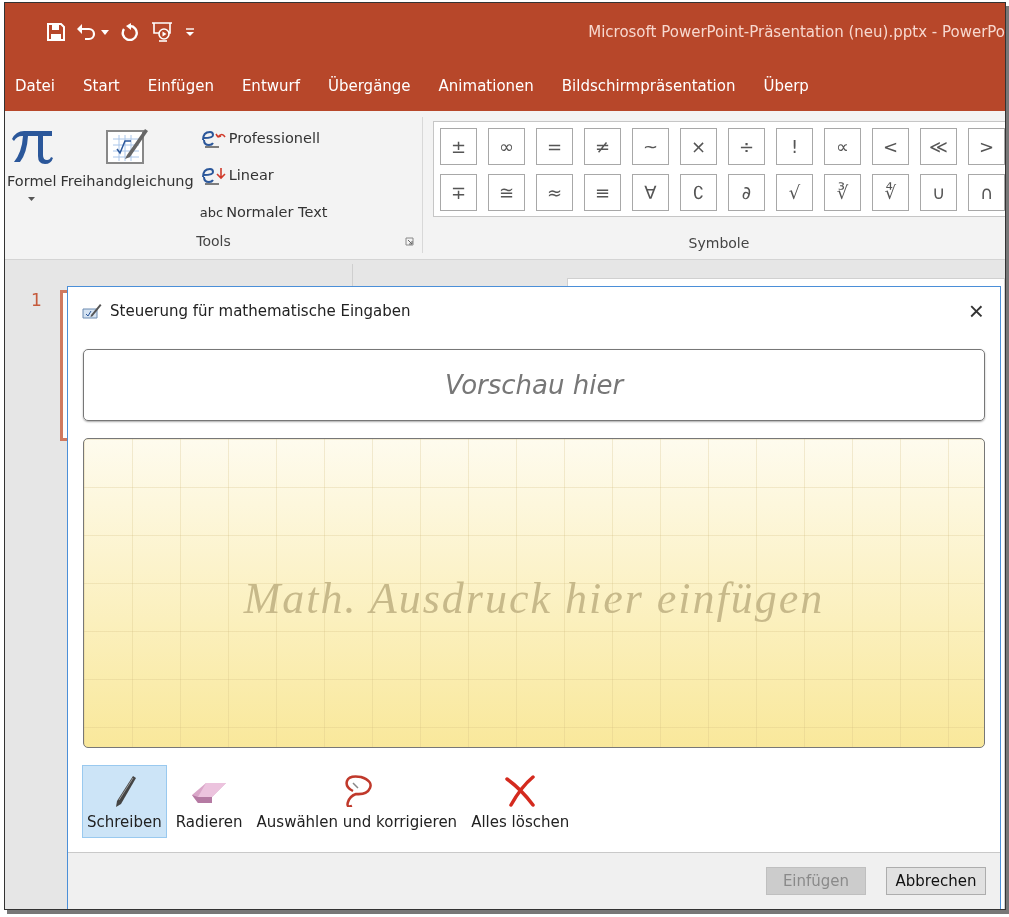  Describe the element at coordinates (986, 146) in the screenshot. I see `symbol-button: >` at that location.